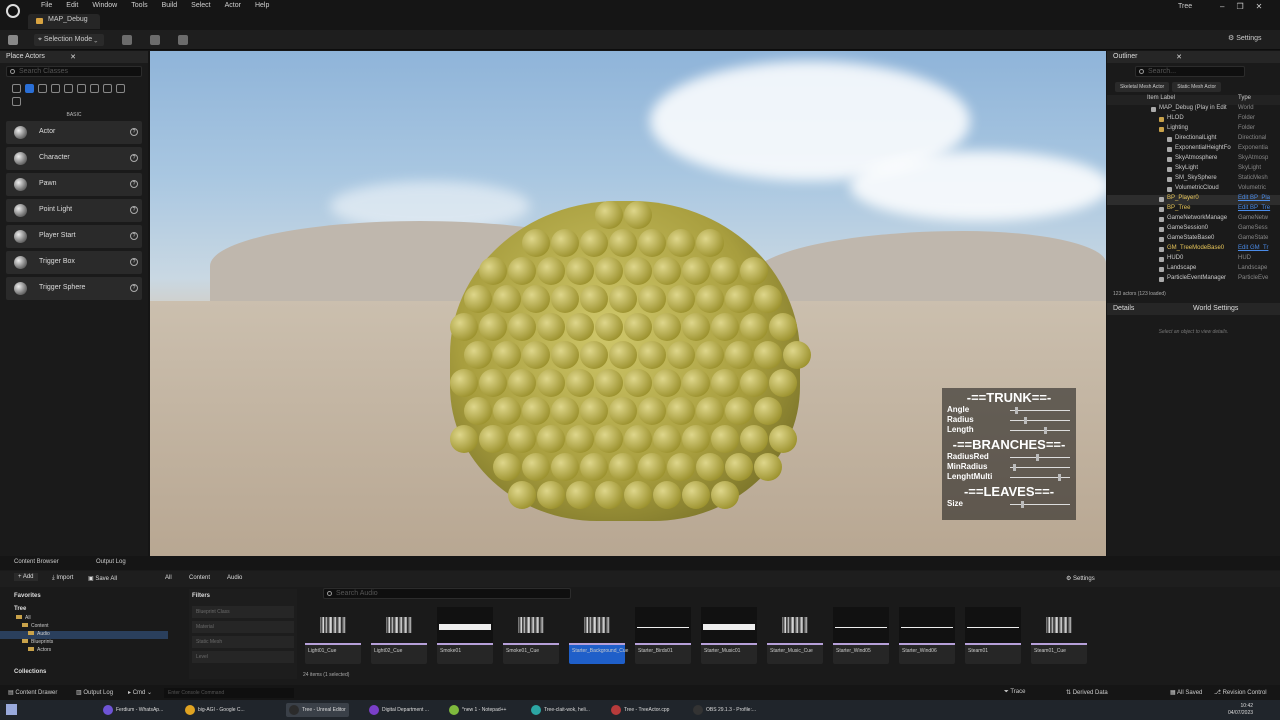  I want to click on asset-tile: Starter_Background_Cue, so click(598, 635).